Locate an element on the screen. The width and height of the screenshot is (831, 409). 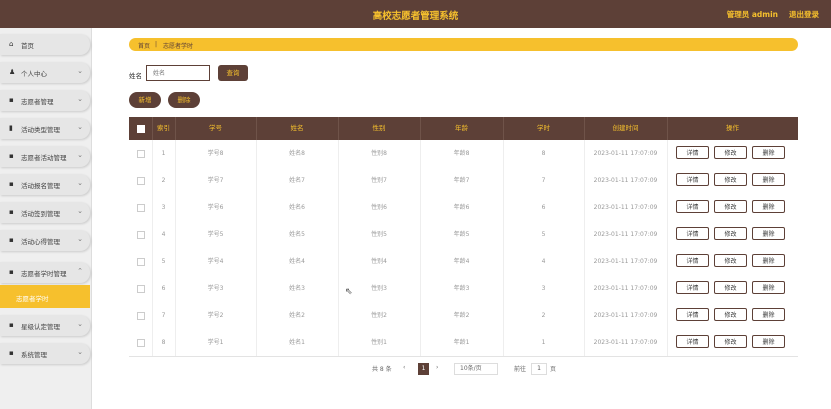
table-cell-gender: 性别2 is located at coordinates (379, 315).